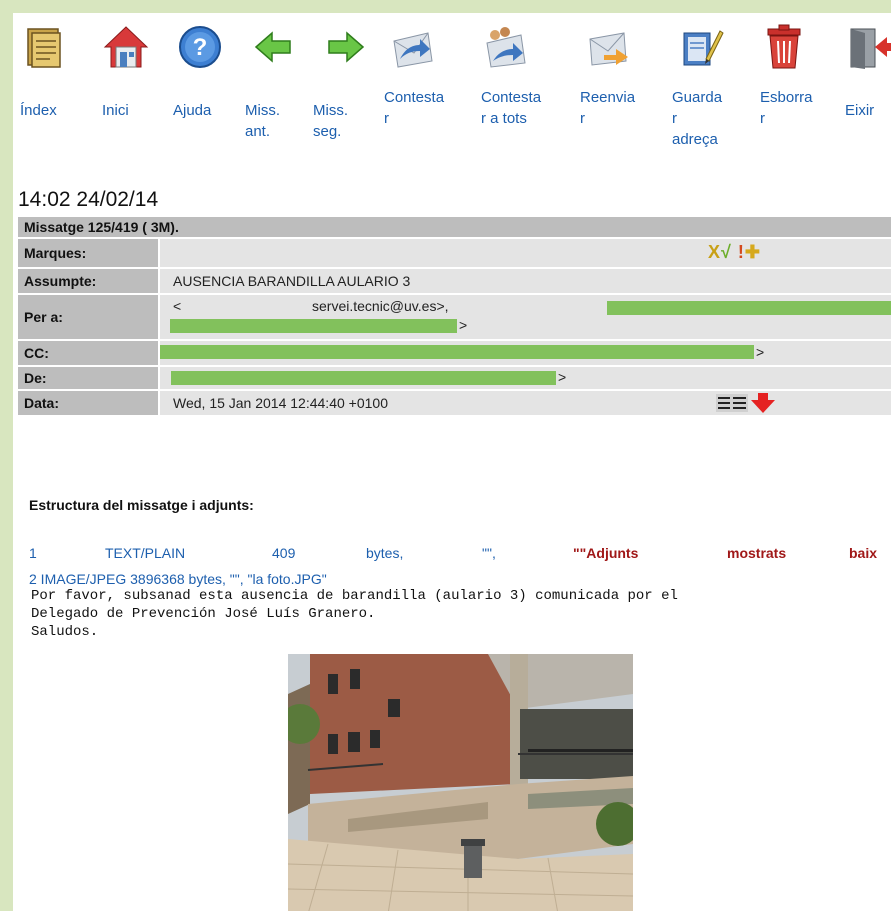 The height and width of the screenshot is (911, 891). I want to click on part1-unit: bytes,, so click(385, 553).